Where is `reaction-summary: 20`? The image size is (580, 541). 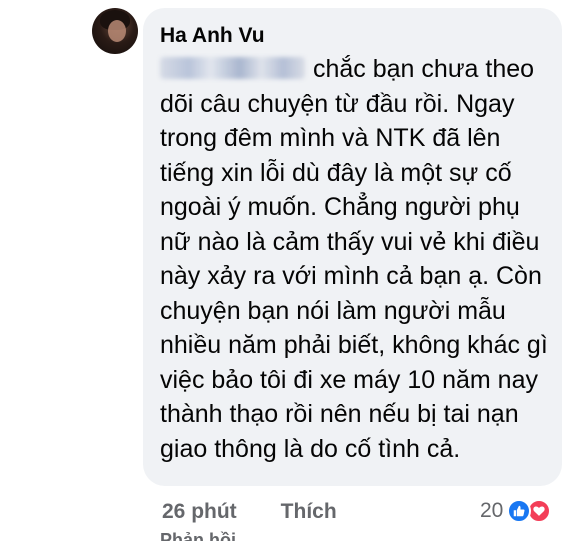
reaction-summary: 20 is located at coordinates (516, 511).